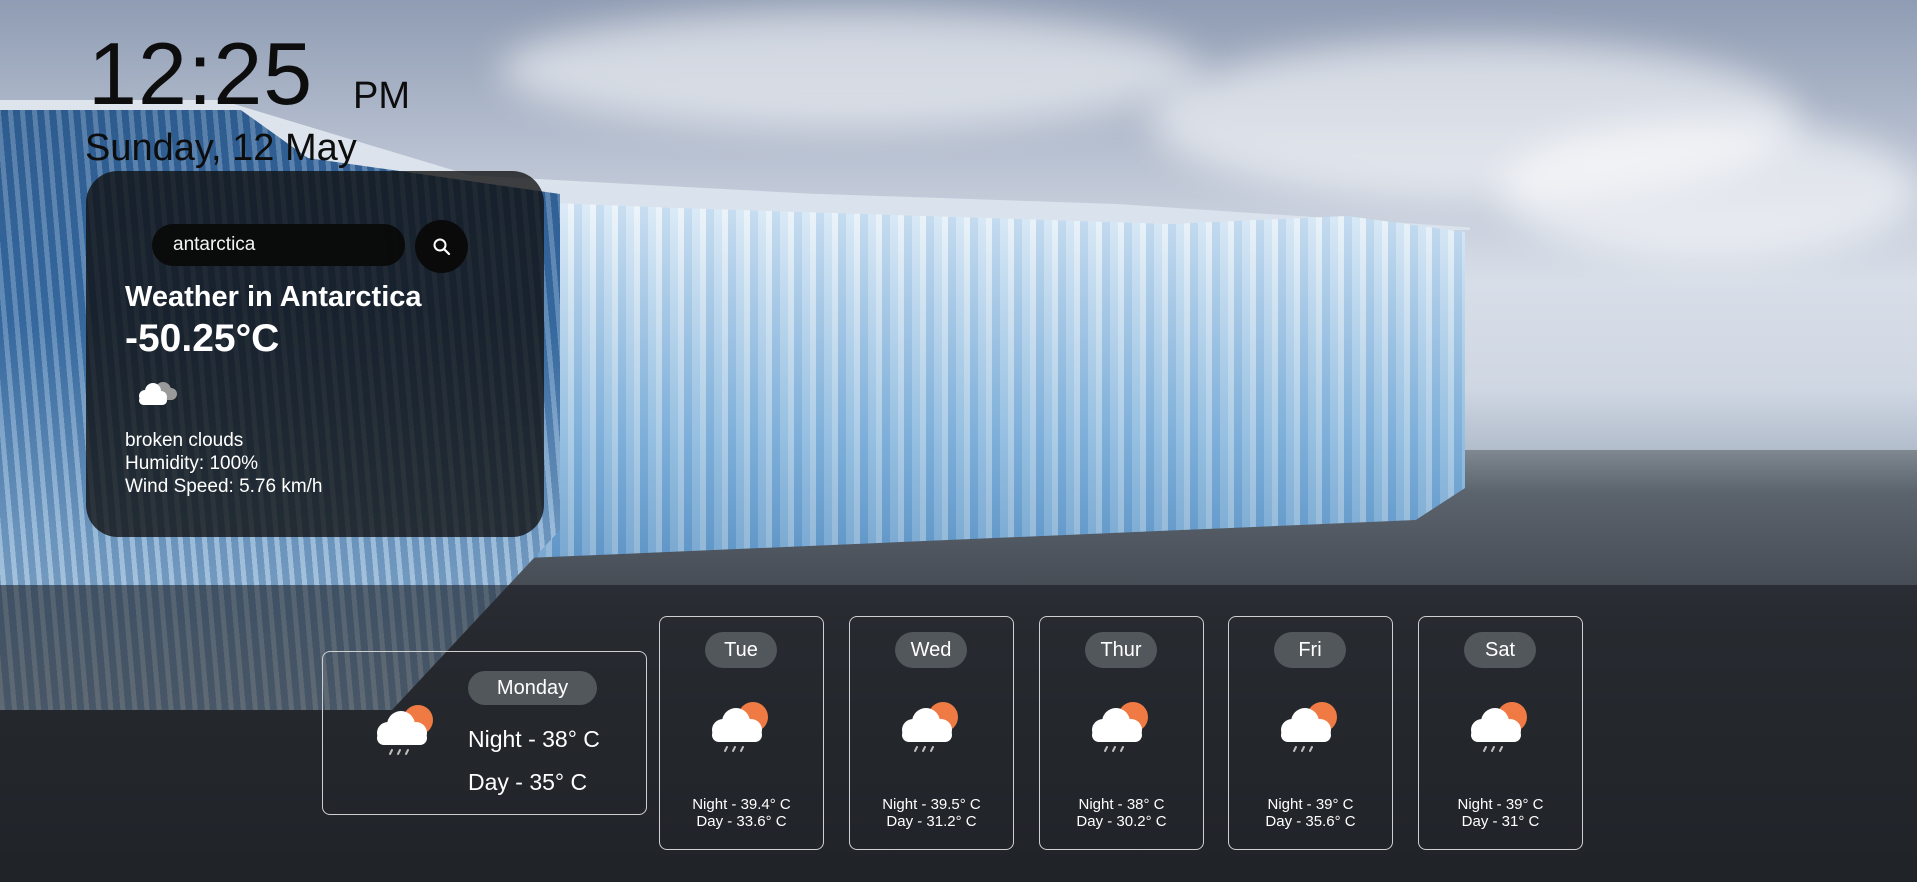 This screenshot has width=1917, height=882. I want to click on clock: 12:25 PM, so click(249, 73).